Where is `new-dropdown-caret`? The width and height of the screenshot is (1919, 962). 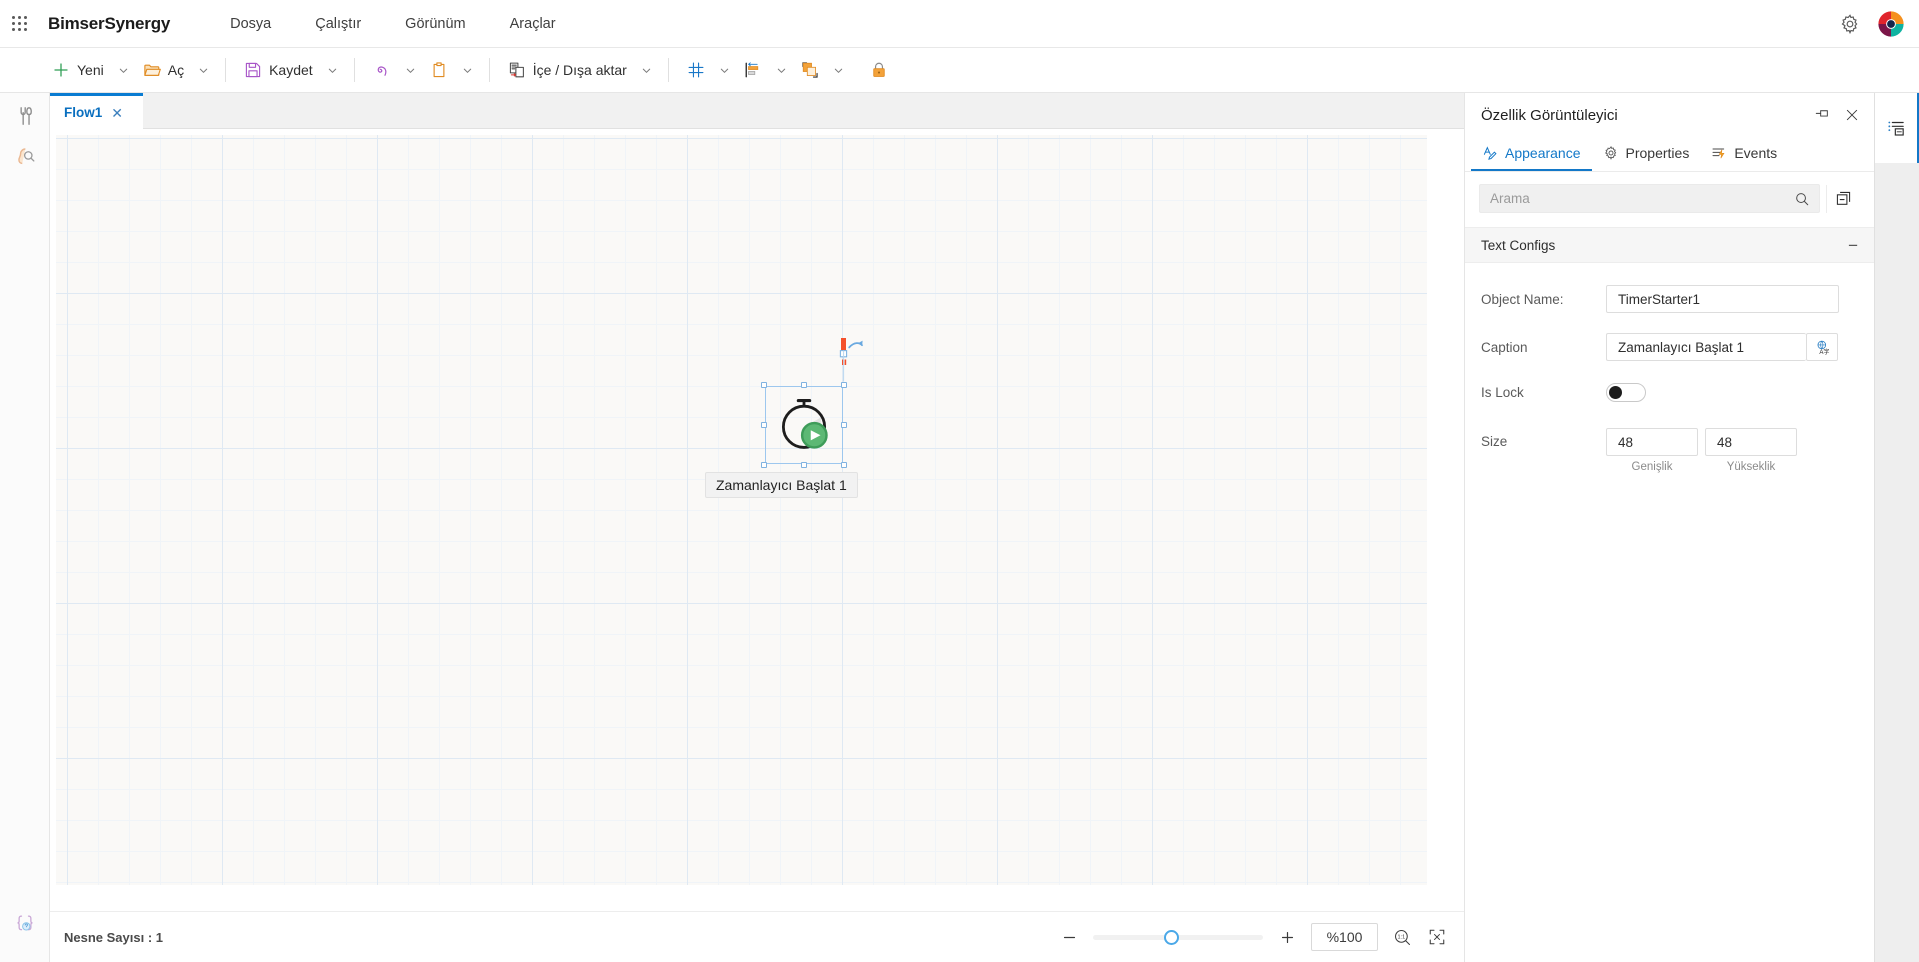 new-dropdown-caret is located at coordinates (123, 70).